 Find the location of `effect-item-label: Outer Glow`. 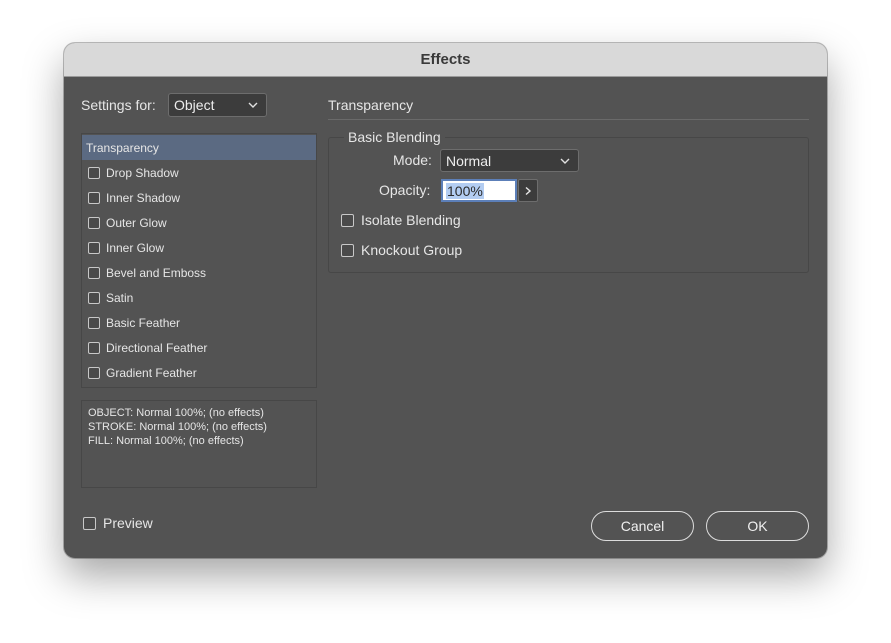

effect-item-label: Outer Glow is located at coordinates (136, 222).